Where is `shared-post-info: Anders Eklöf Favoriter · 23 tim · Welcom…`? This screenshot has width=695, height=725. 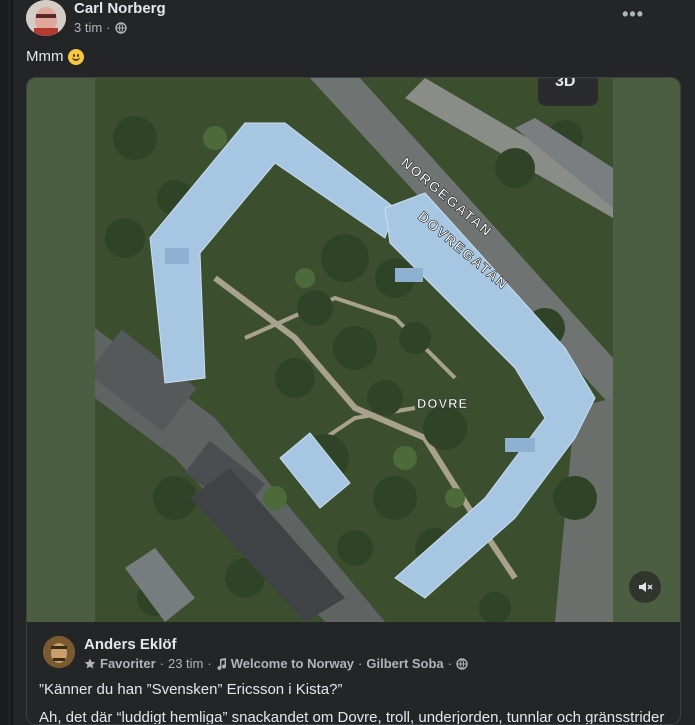
shared-post-info: Anders Eklöf Favoriter · 23 tim · Welcom… is located at coordinates (353, 673).